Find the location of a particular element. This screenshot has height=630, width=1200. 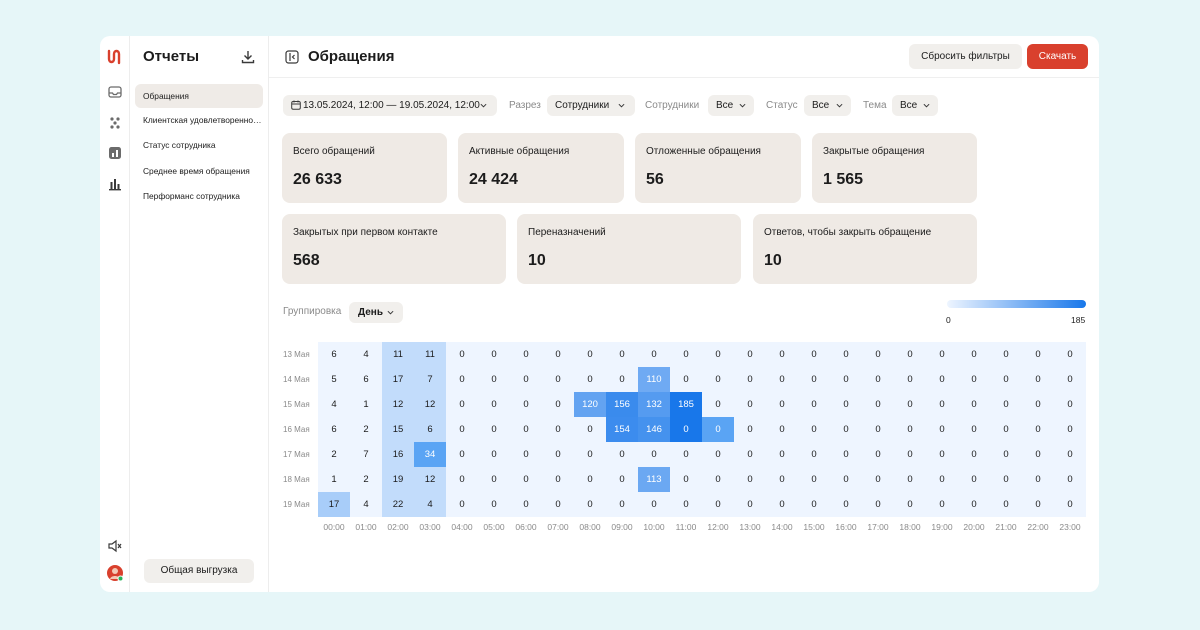

widget-icon is located at coordinates (115, 153).